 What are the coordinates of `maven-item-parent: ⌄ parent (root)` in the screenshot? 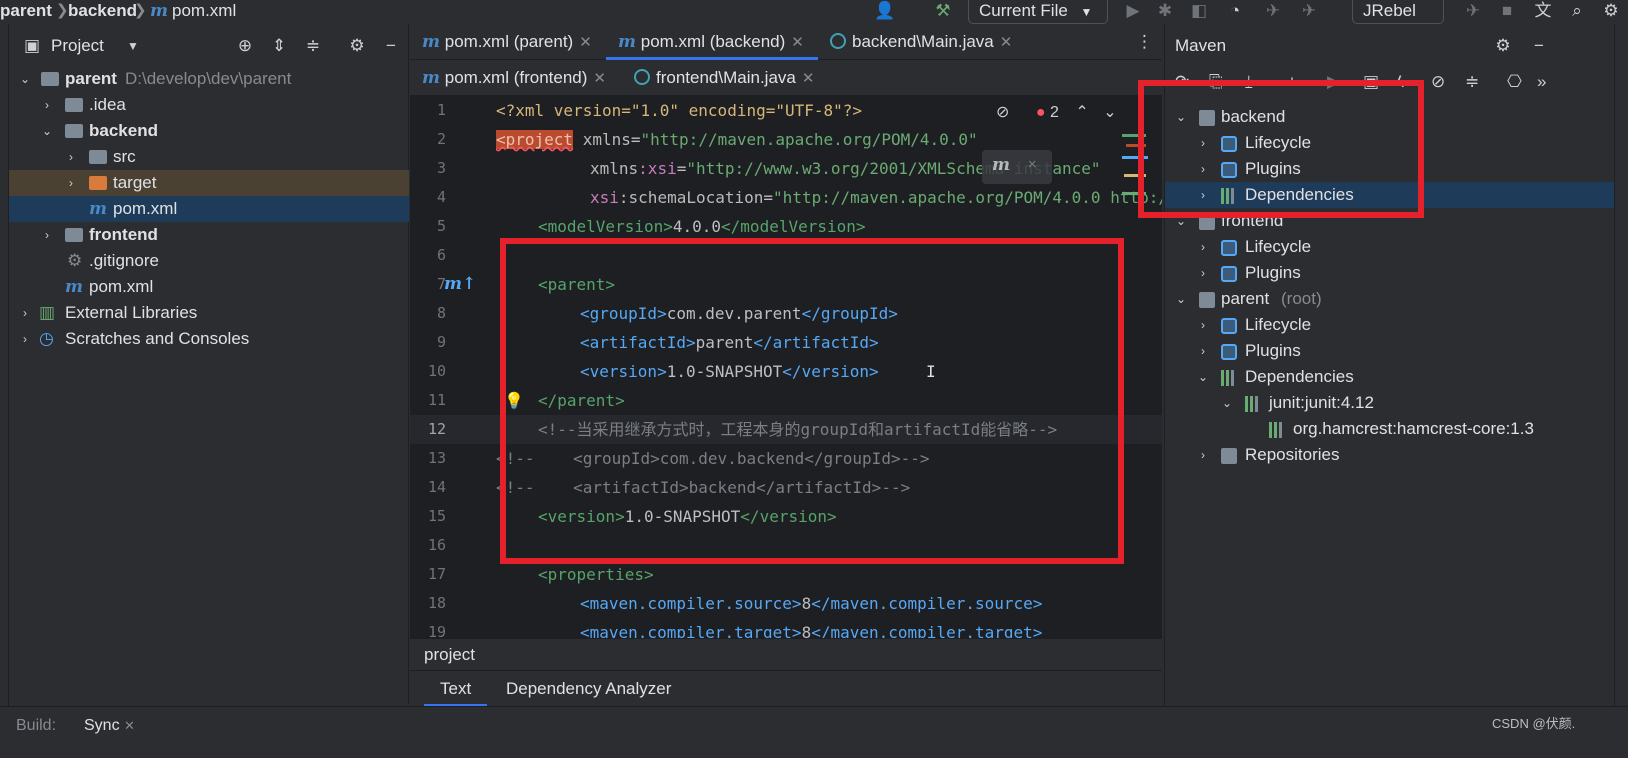 It's located at (1390, 299).